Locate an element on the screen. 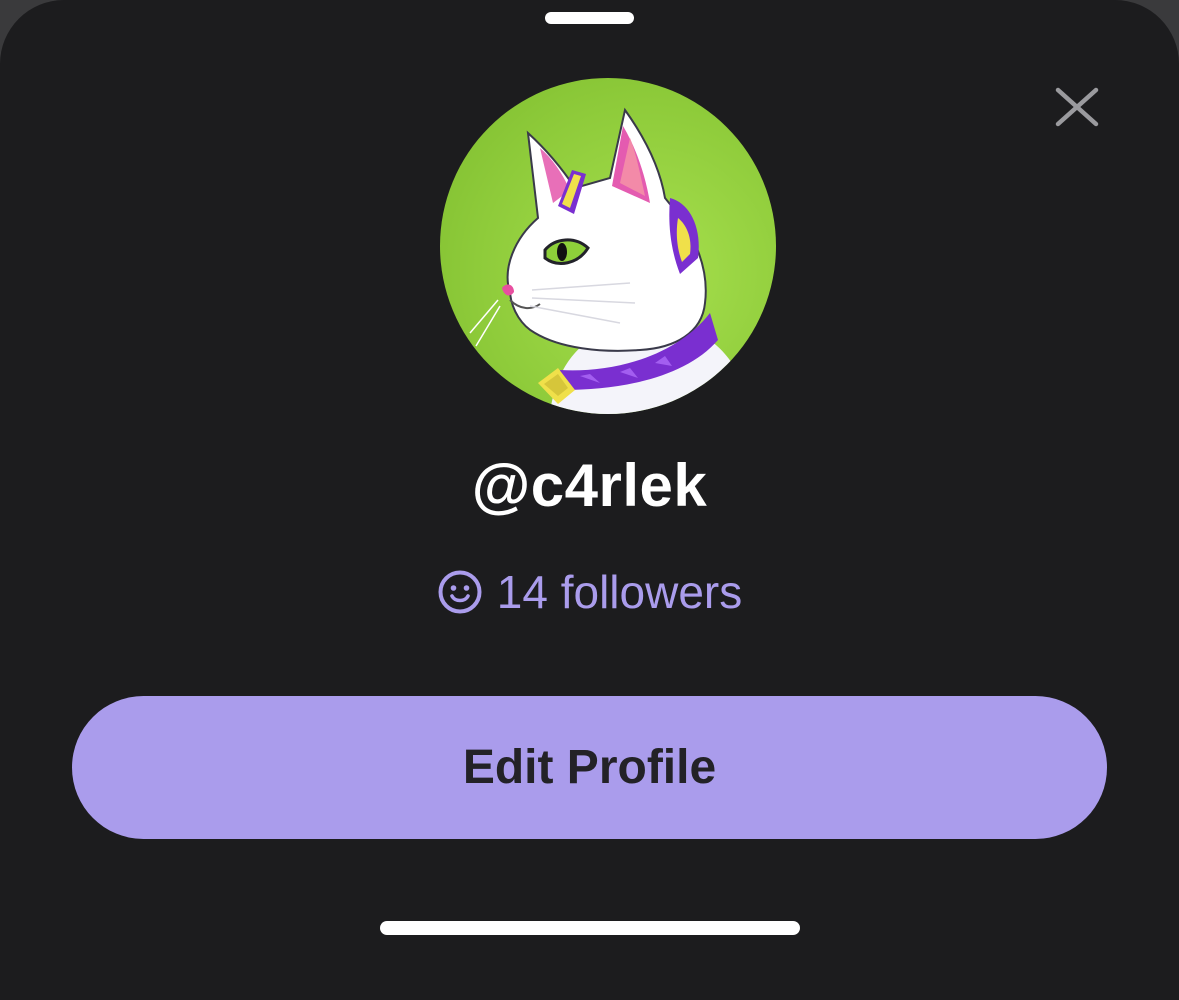  close-icon is located at coordinates (1077, 107).